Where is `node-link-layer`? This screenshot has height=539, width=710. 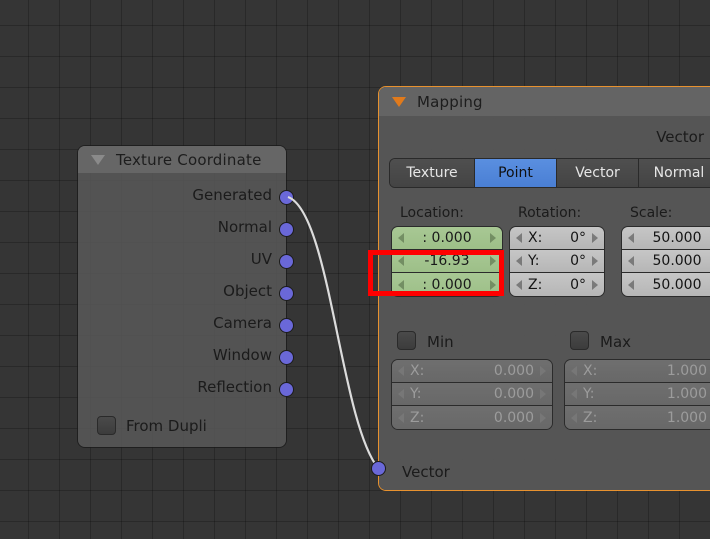
node-link-layer is located at coordinates (333, 332).